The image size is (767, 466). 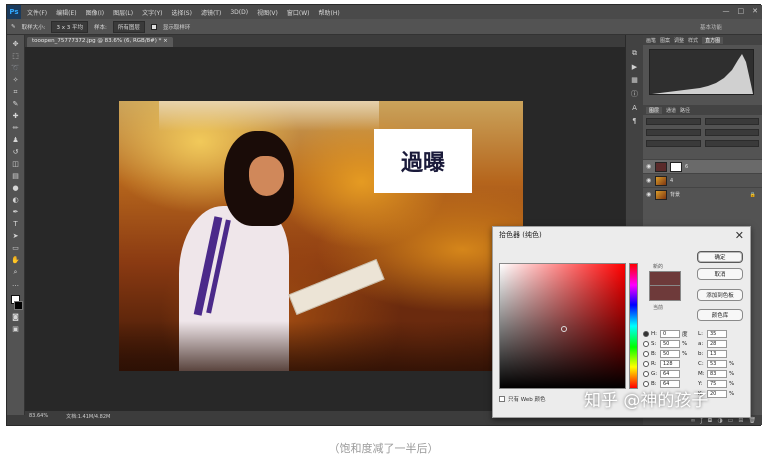 What do you see at coordinates (670, 344) in the screenshot?
I see `field-s: 50` at bounding box center [670, 344].